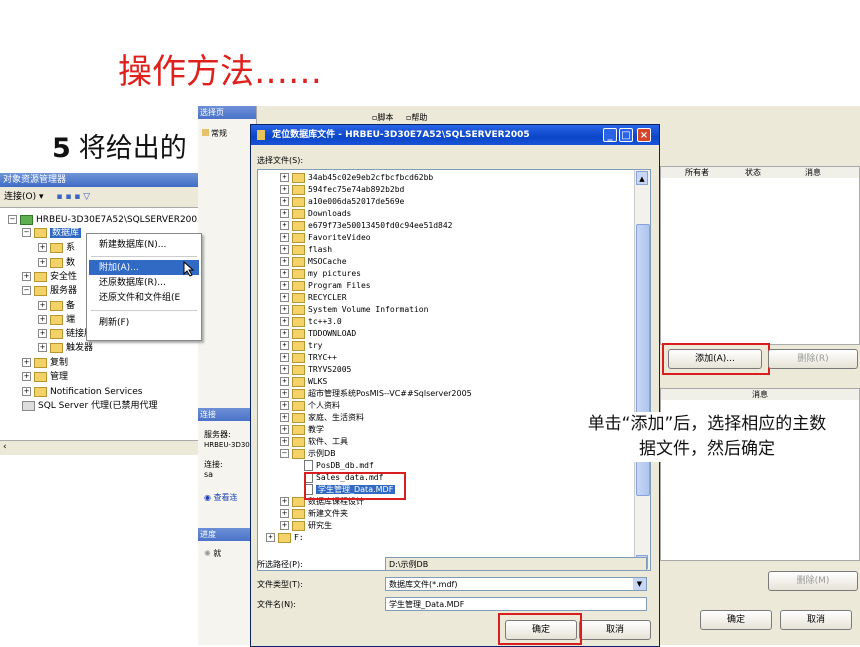 The image size is (860, 647). Describe the element at coordinates (313, 298) in the screenshot. I see `folder-item: + RECYCLER` at that location.